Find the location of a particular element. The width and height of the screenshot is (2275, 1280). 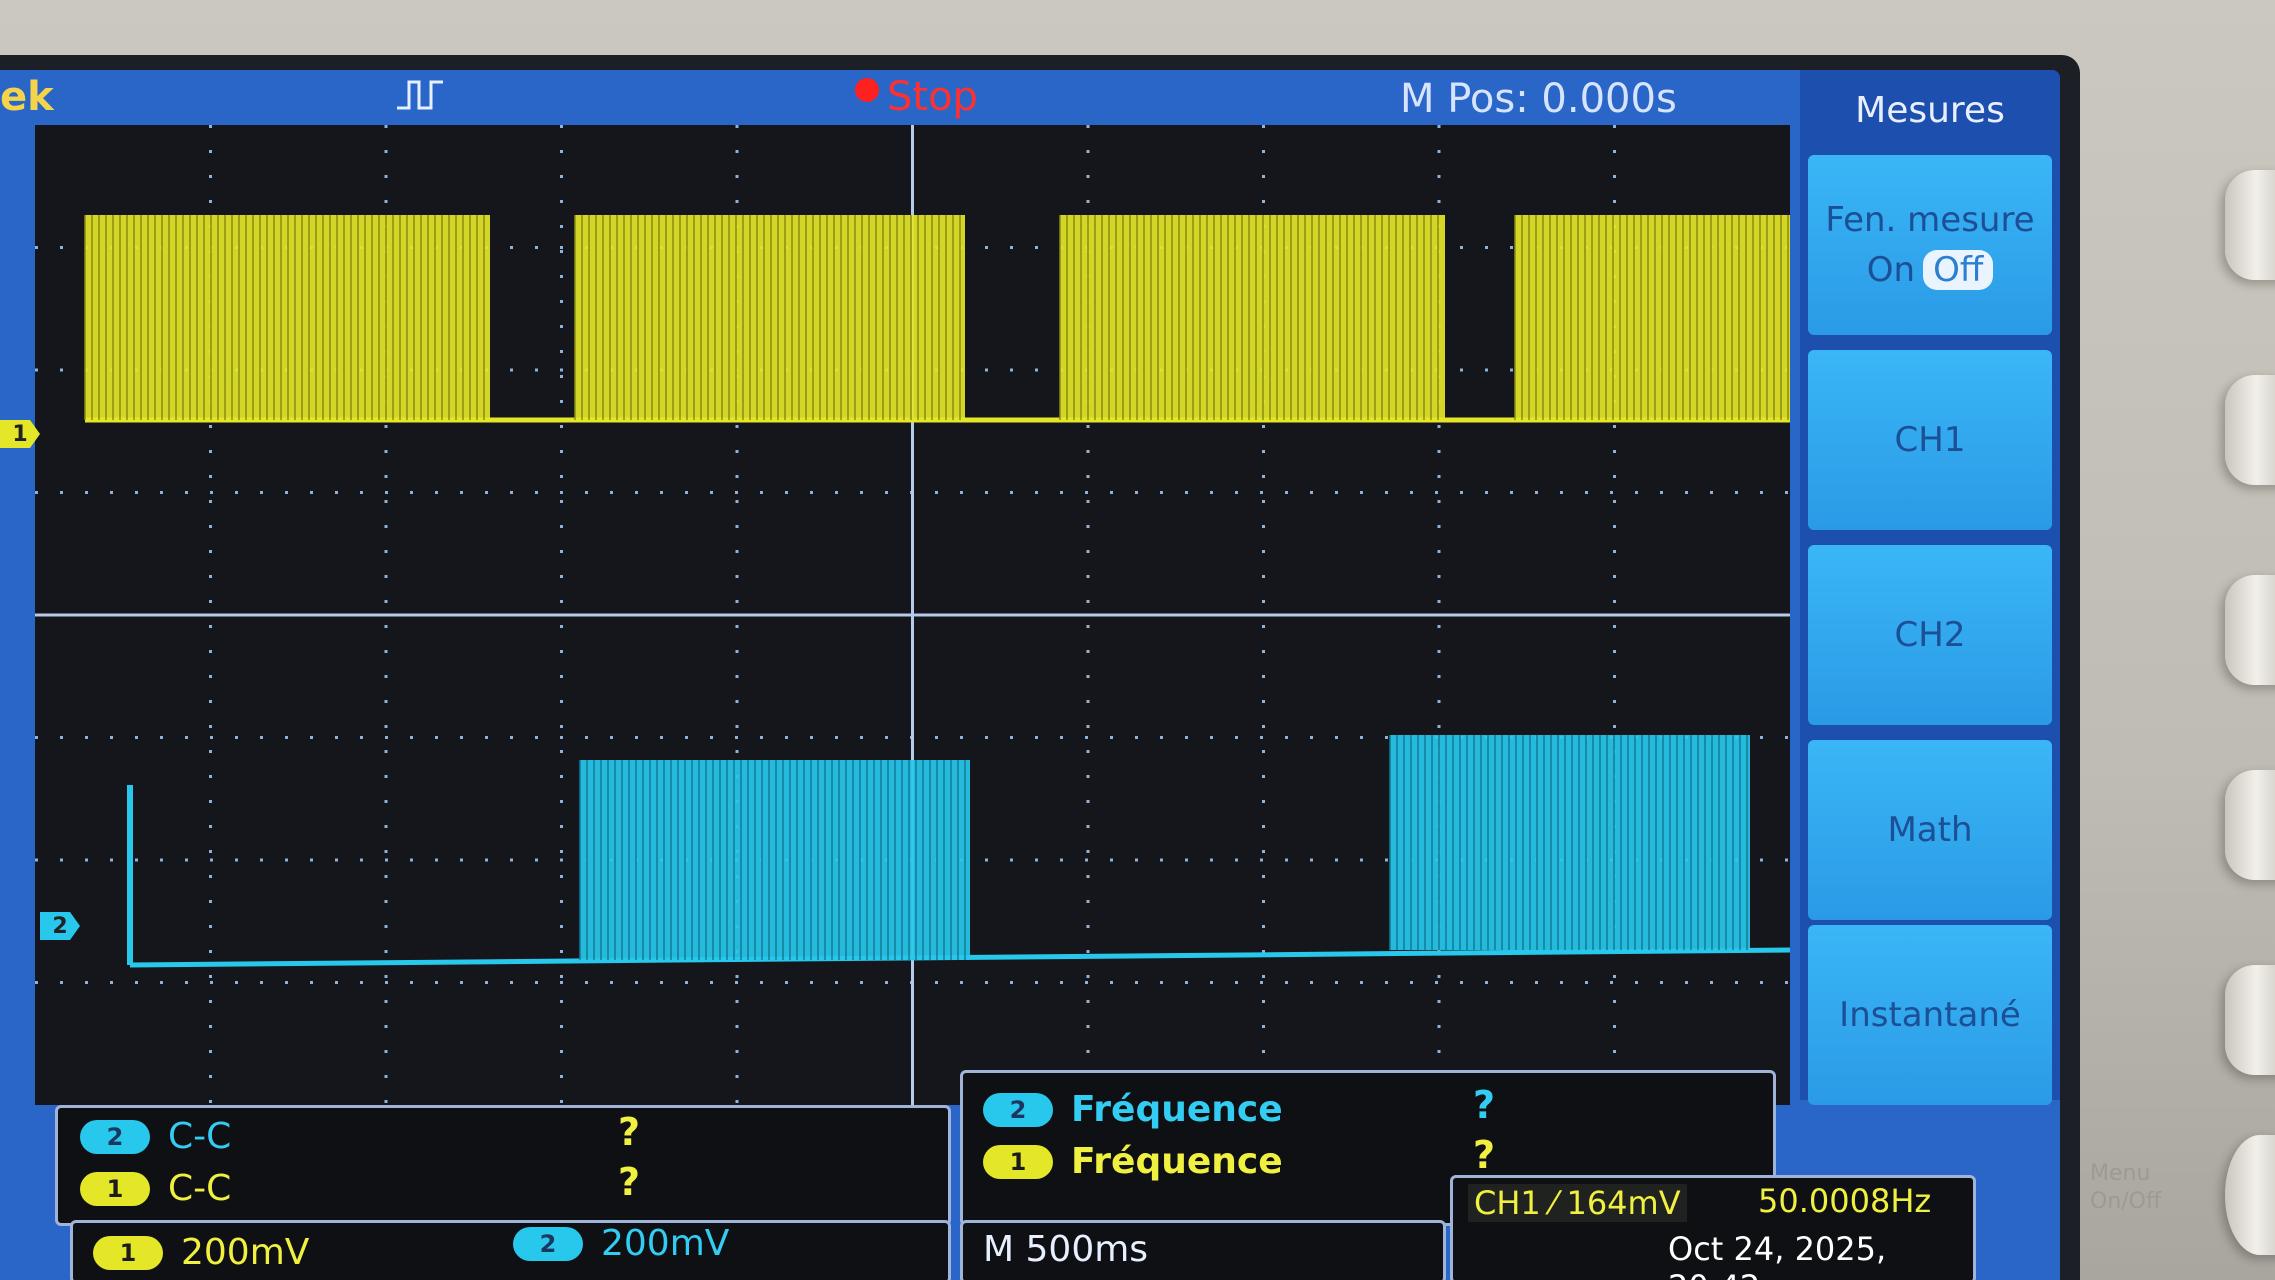

menu-item-label: Fen. mesure is located at coordinates (1930, 220).